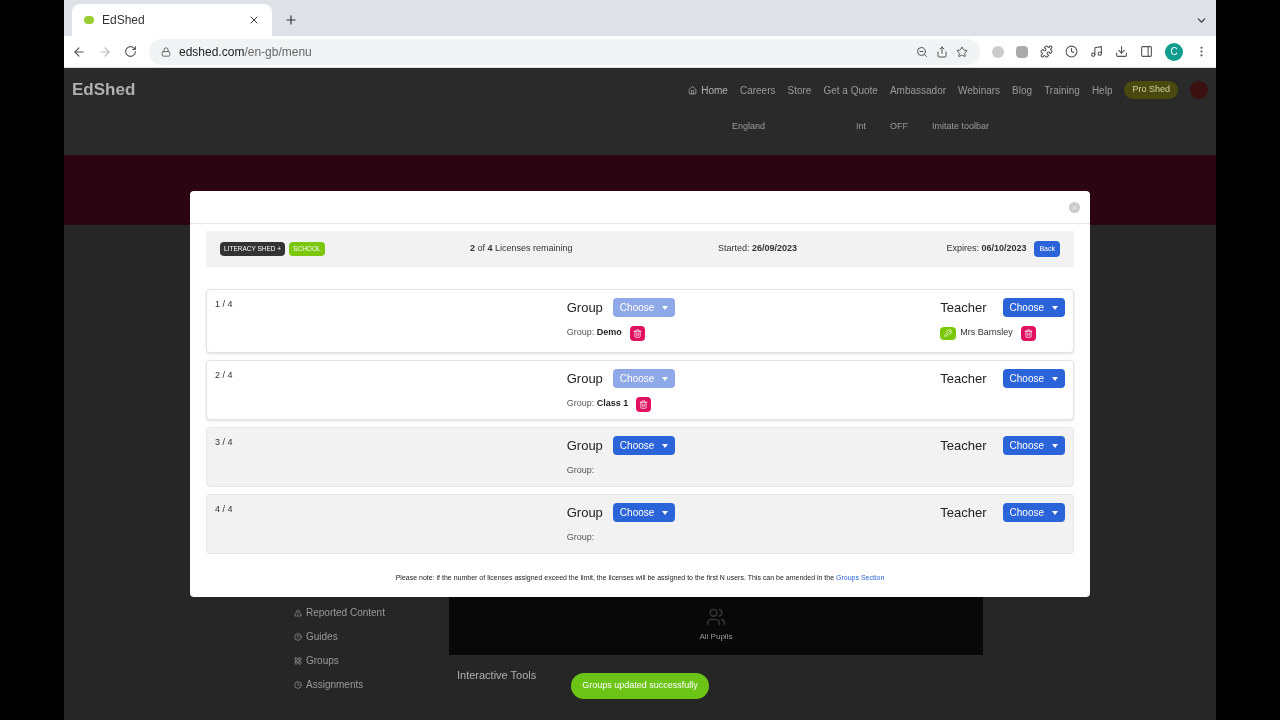 Image resolution: width=1280 pixels, height=720 pixels. I want to click on nav-link: Webinars, so click(979, 90).